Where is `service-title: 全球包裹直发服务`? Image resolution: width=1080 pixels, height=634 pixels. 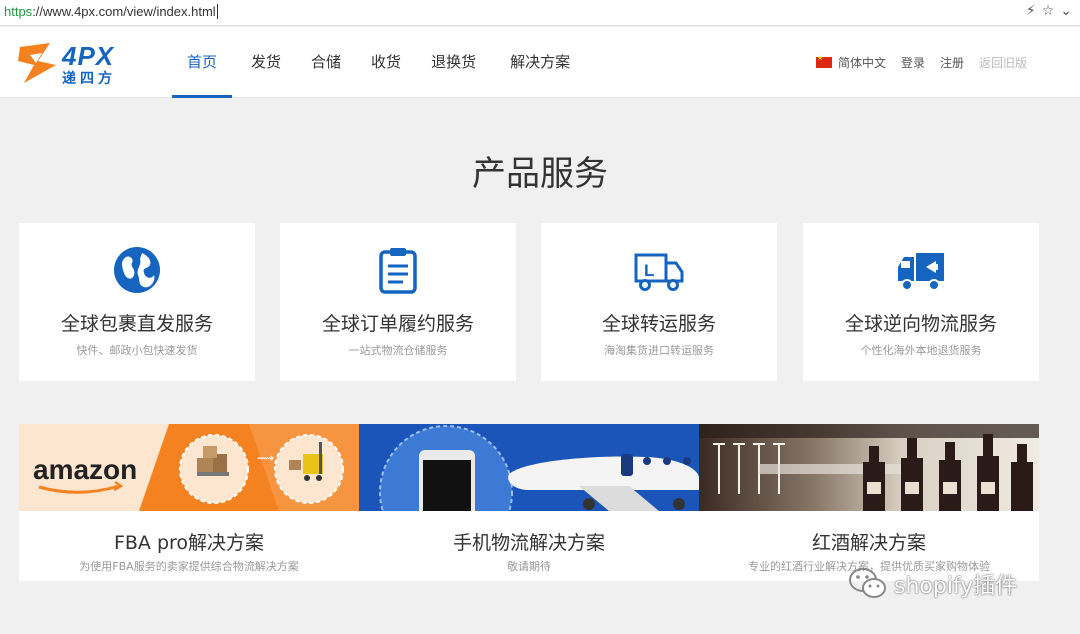
service-title: 全球包裹直发服务 is located at coordinates (136, 324).